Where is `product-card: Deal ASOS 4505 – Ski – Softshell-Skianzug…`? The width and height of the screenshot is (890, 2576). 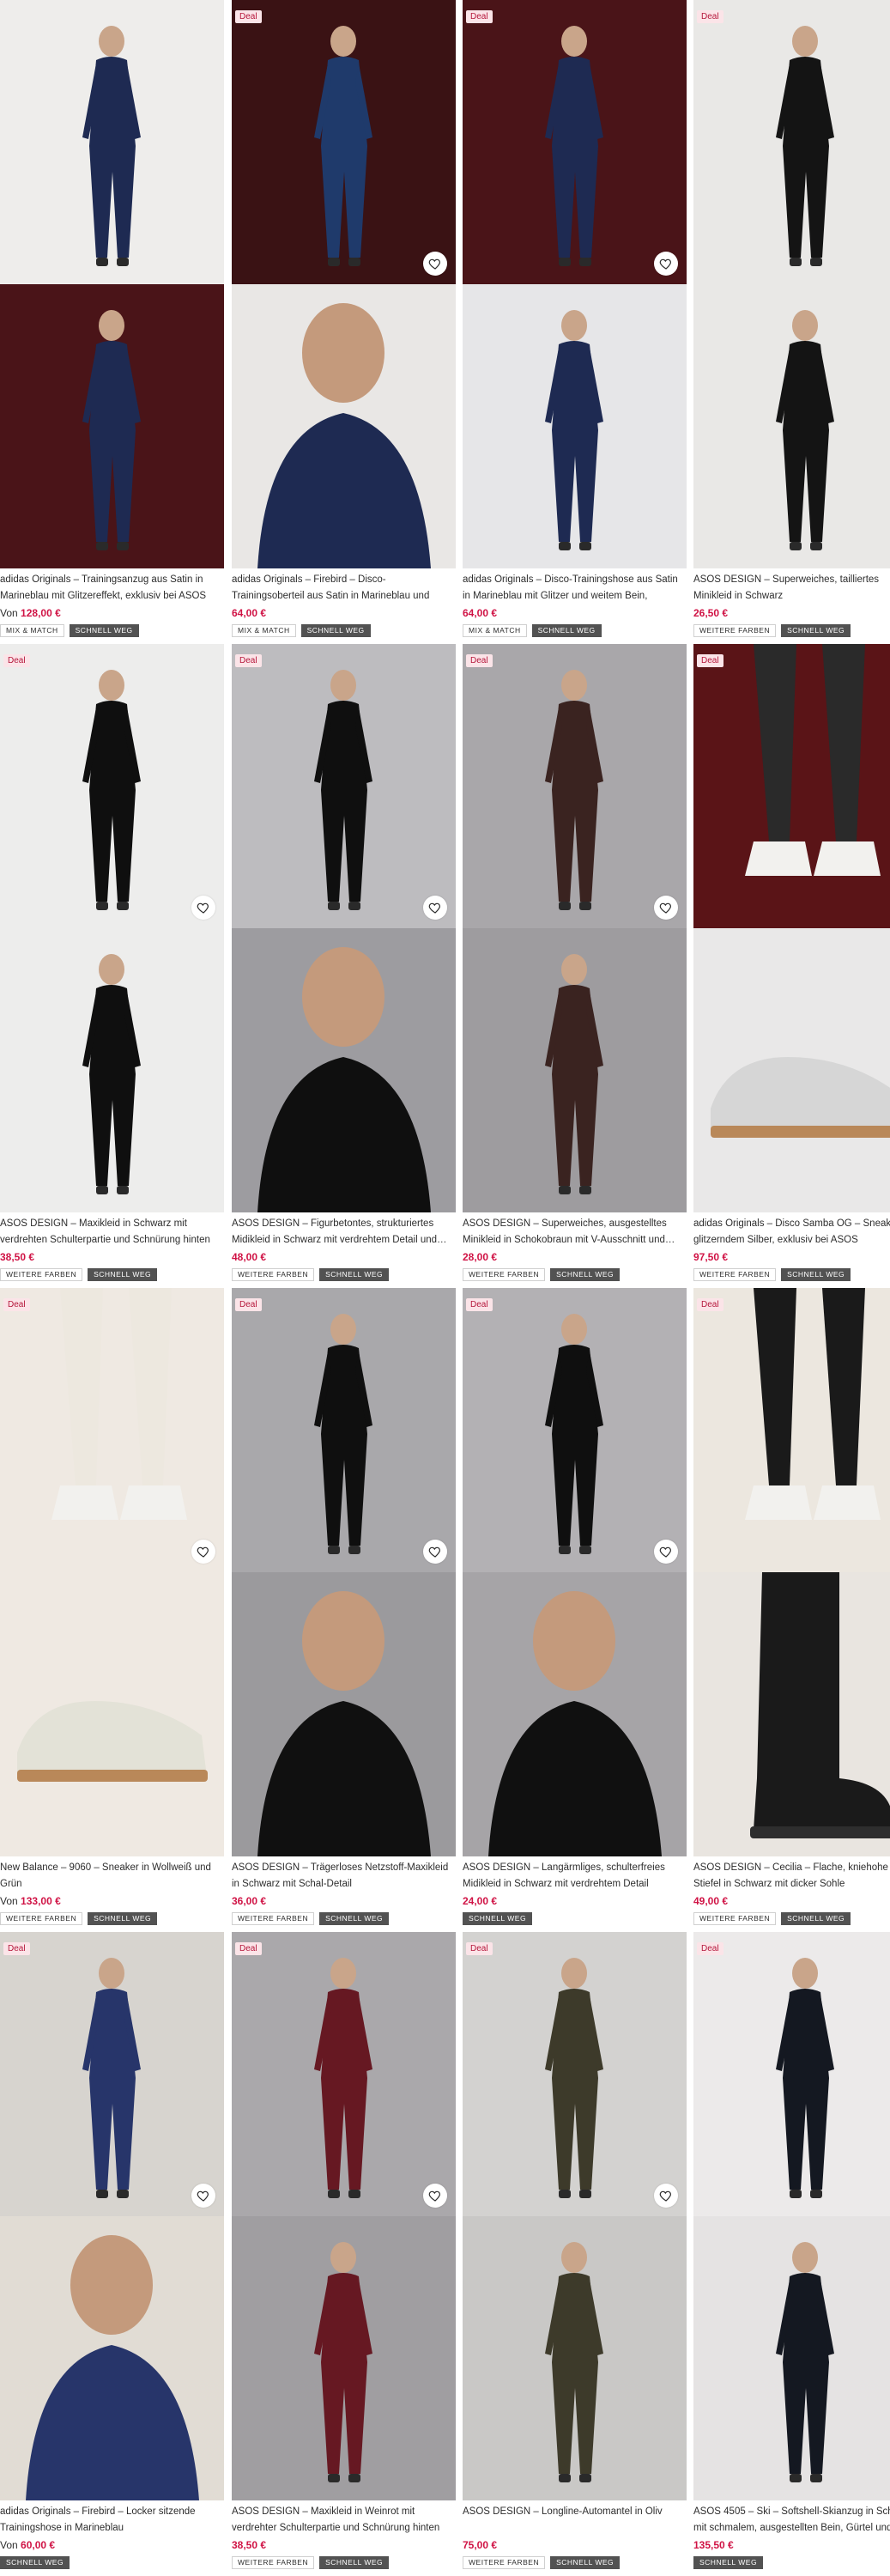
product-card: Deal ASOS 4505 – Ski – Softshell-Skianzug… is located at coordinates (791, 2254).